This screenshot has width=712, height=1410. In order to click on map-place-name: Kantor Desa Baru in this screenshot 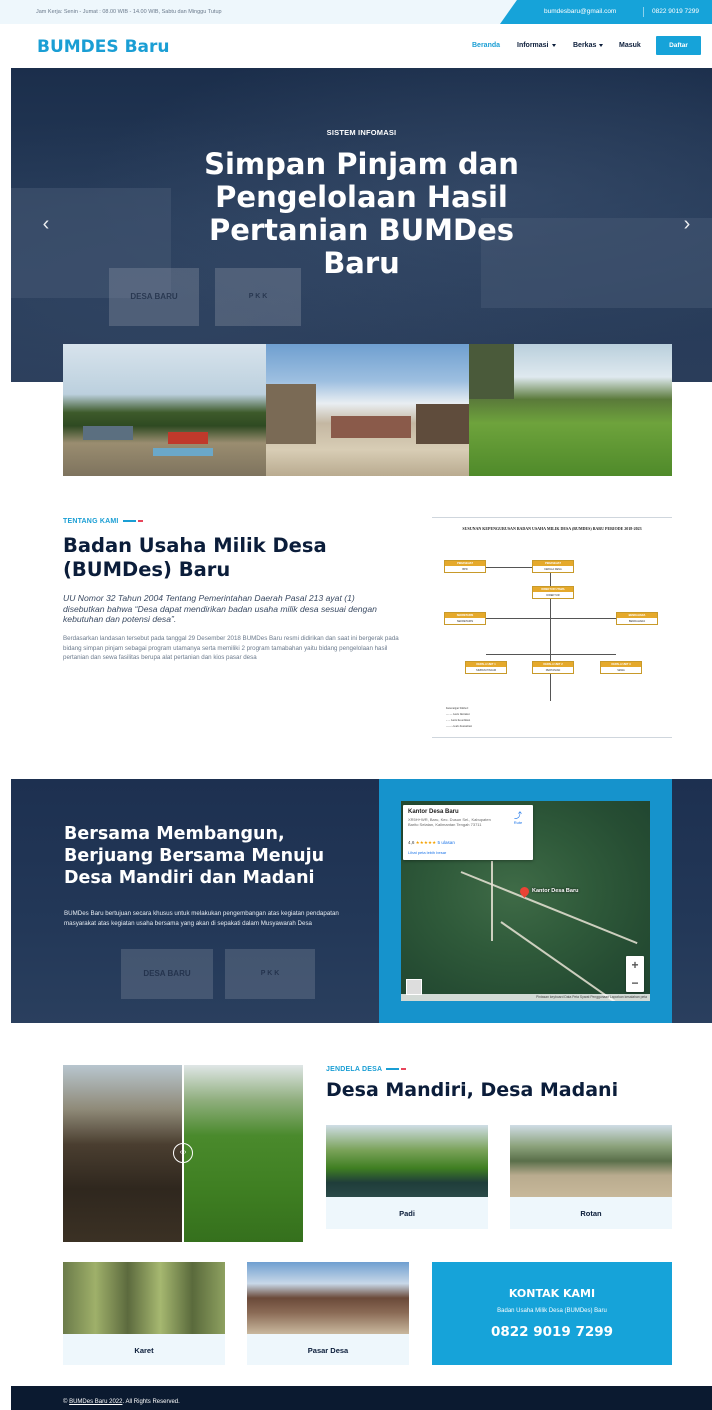, I will do `click(433, 812)`.